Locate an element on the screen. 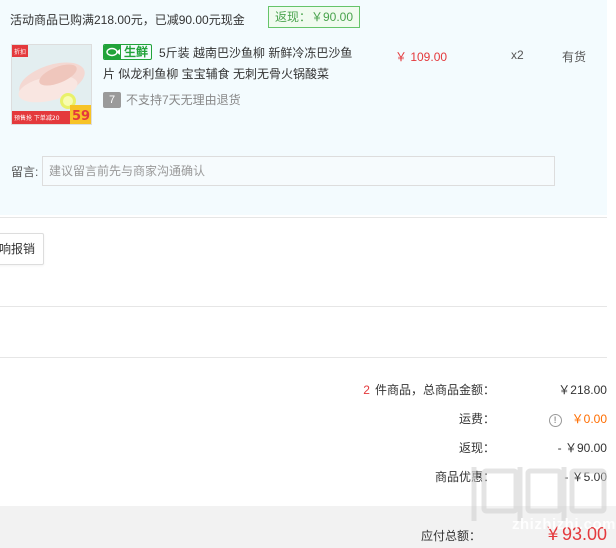 Image resolution: width=616 pixels, height=548 pixels. remark-input is located at coordinates (298, 171).